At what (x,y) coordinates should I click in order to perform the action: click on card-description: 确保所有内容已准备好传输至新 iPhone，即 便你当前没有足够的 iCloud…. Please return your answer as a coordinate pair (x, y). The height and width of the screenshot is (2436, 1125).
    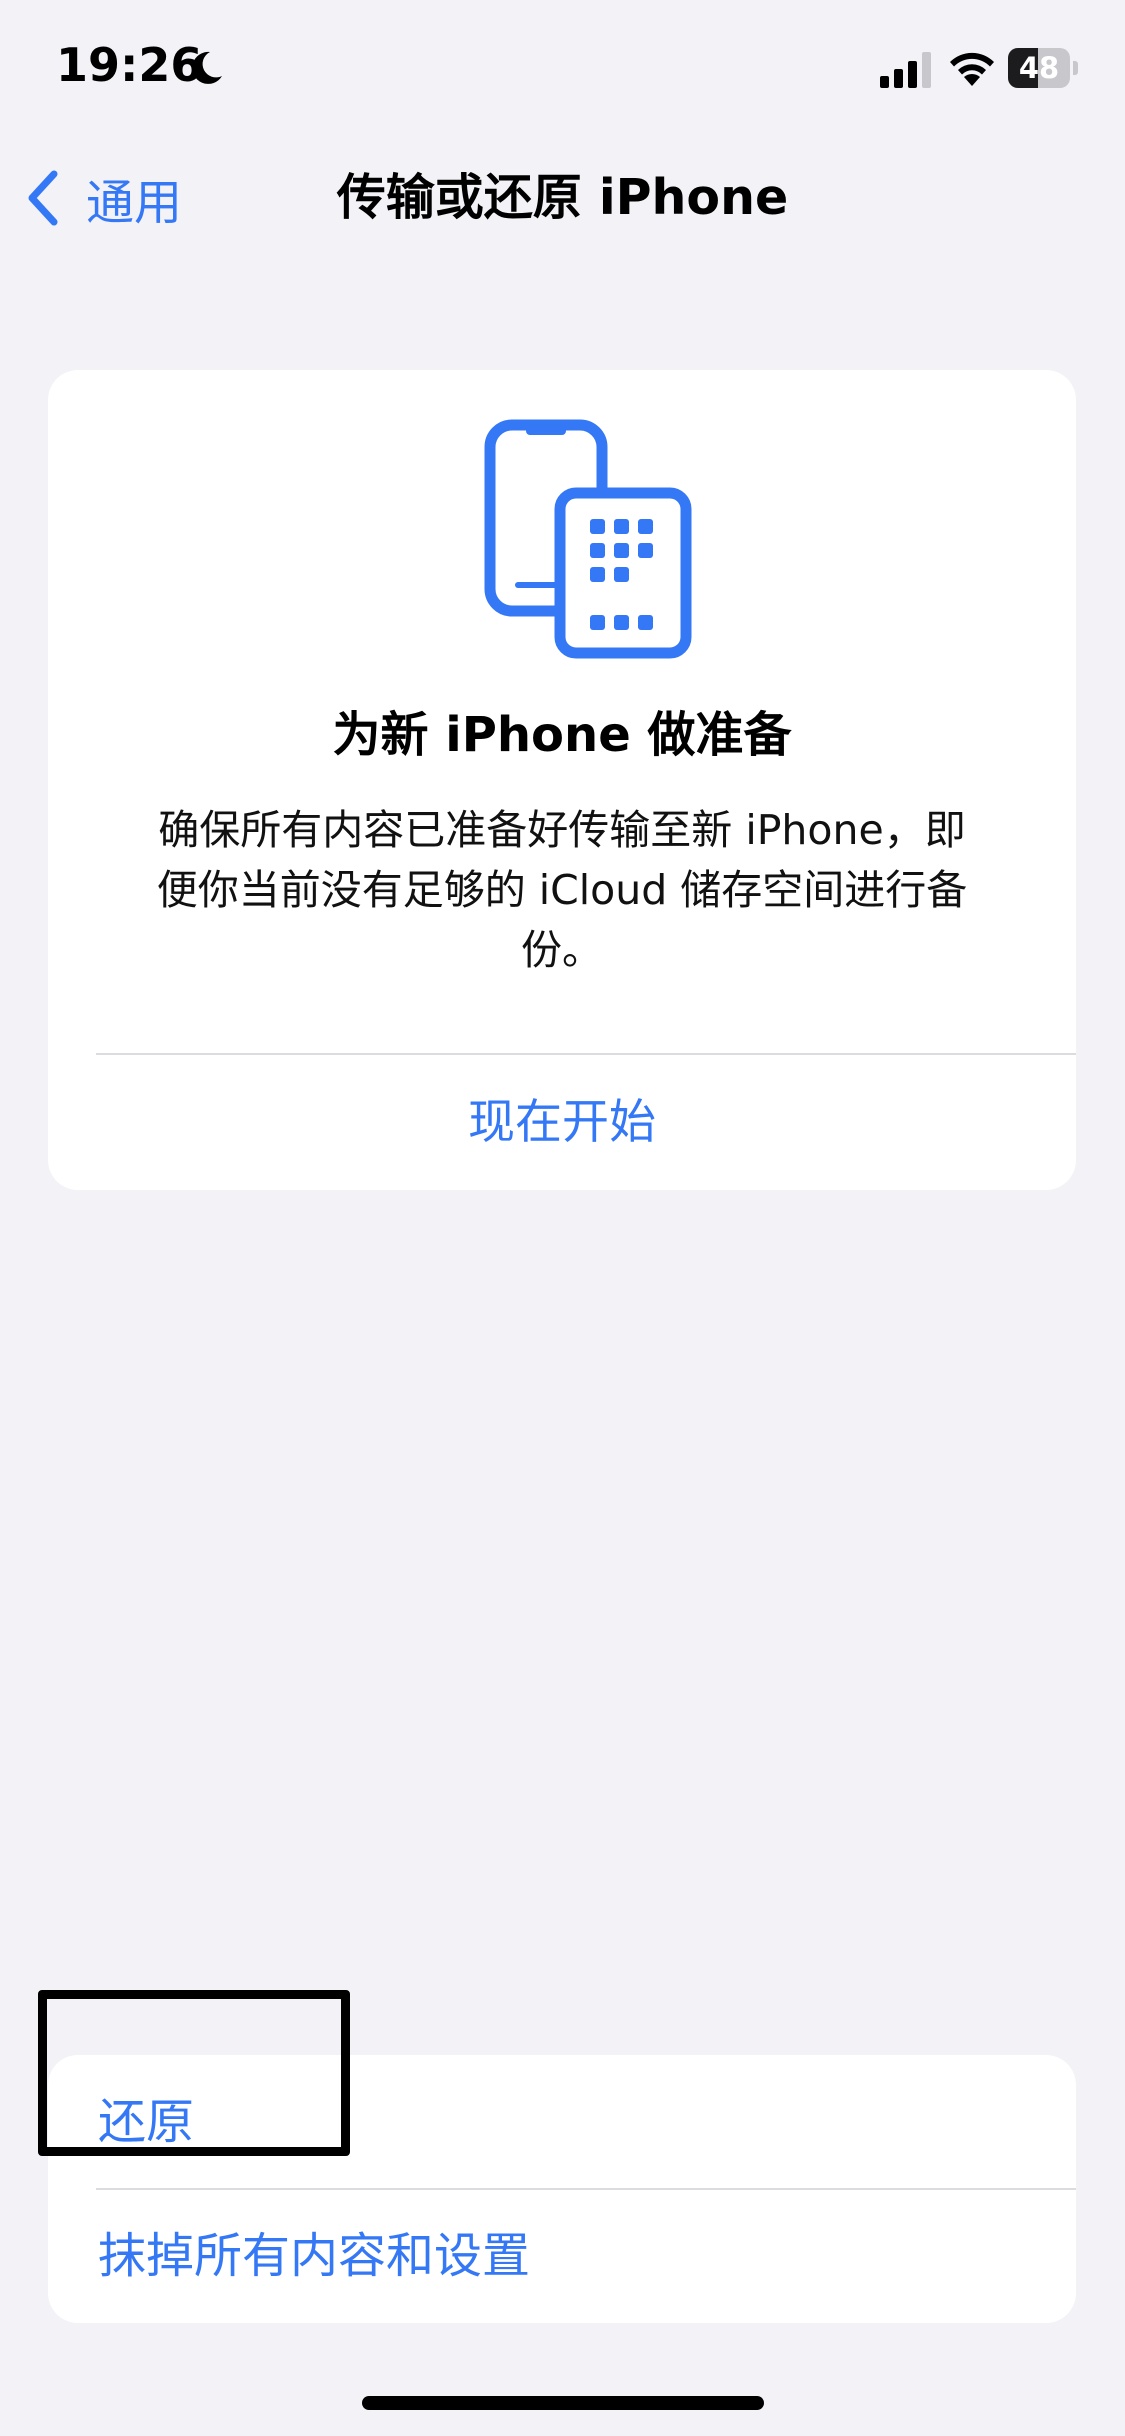
    Looking at the image, I should click on (562, 890).